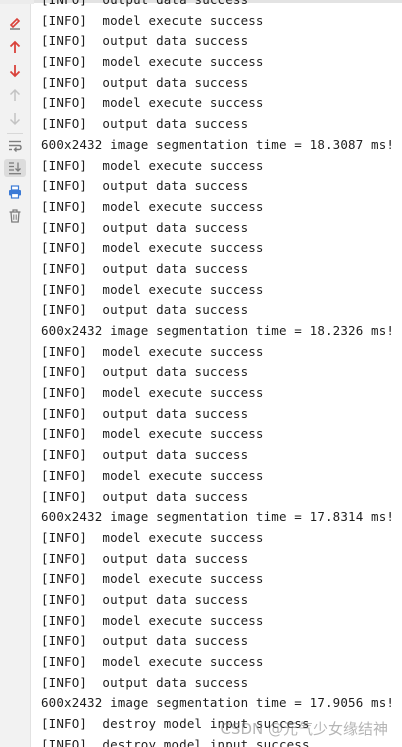 The image size is (402, 747). Describe the element at coordinates (15, 146) in the screenshot. I see `soft-wrap-icon` at that location.